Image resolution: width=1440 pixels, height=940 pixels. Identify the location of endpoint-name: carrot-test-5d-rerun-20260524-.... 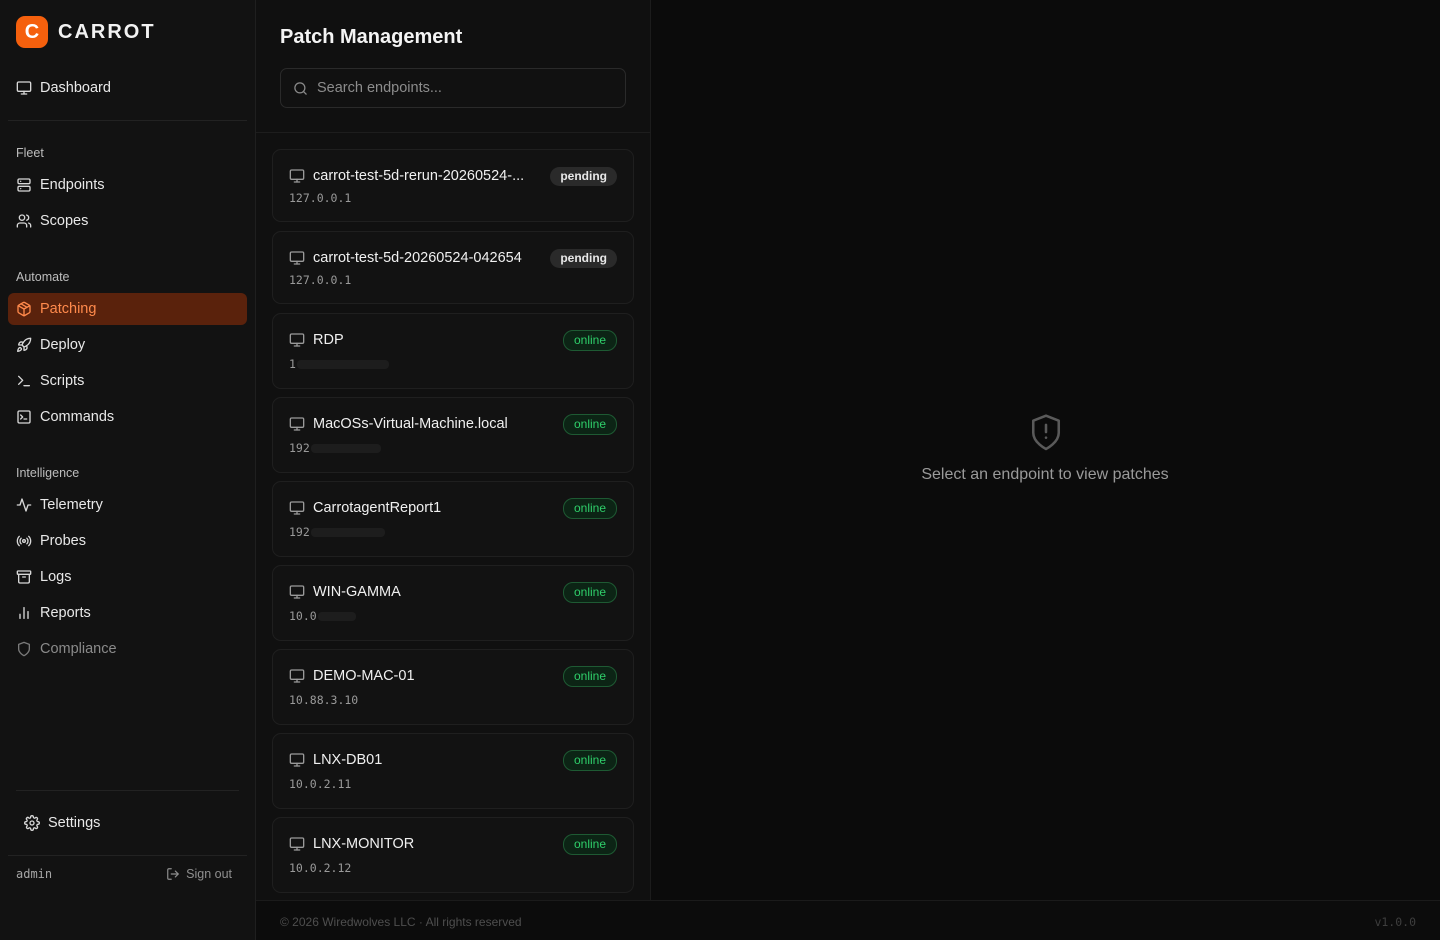
(419, 176).